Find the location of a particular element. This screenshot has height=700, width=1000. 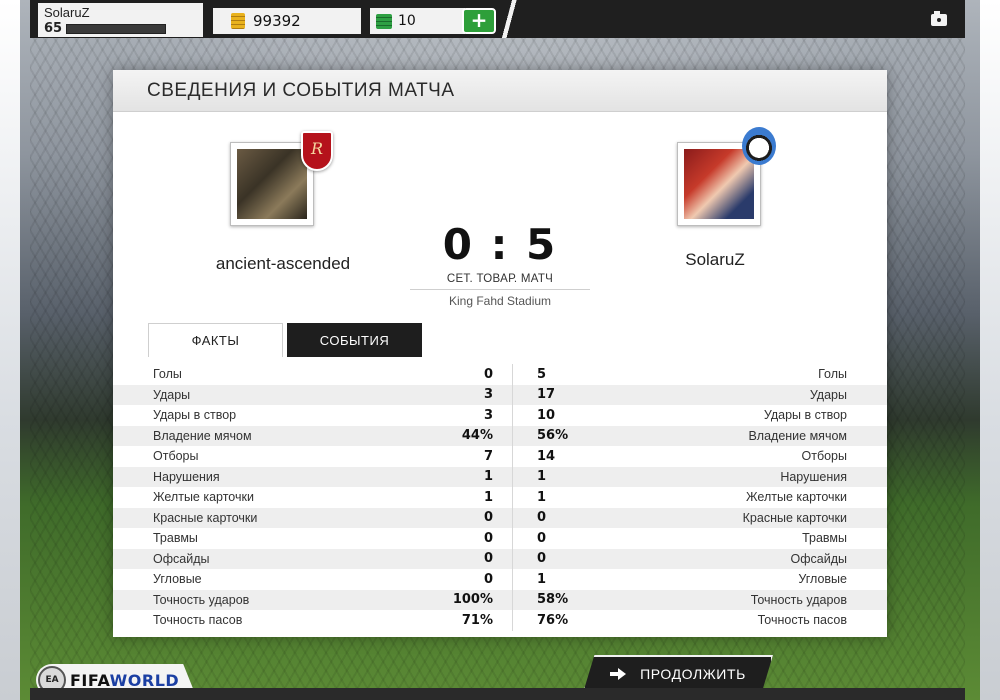

stat-label-away: Нарушения is located at coordinates (813, 476).